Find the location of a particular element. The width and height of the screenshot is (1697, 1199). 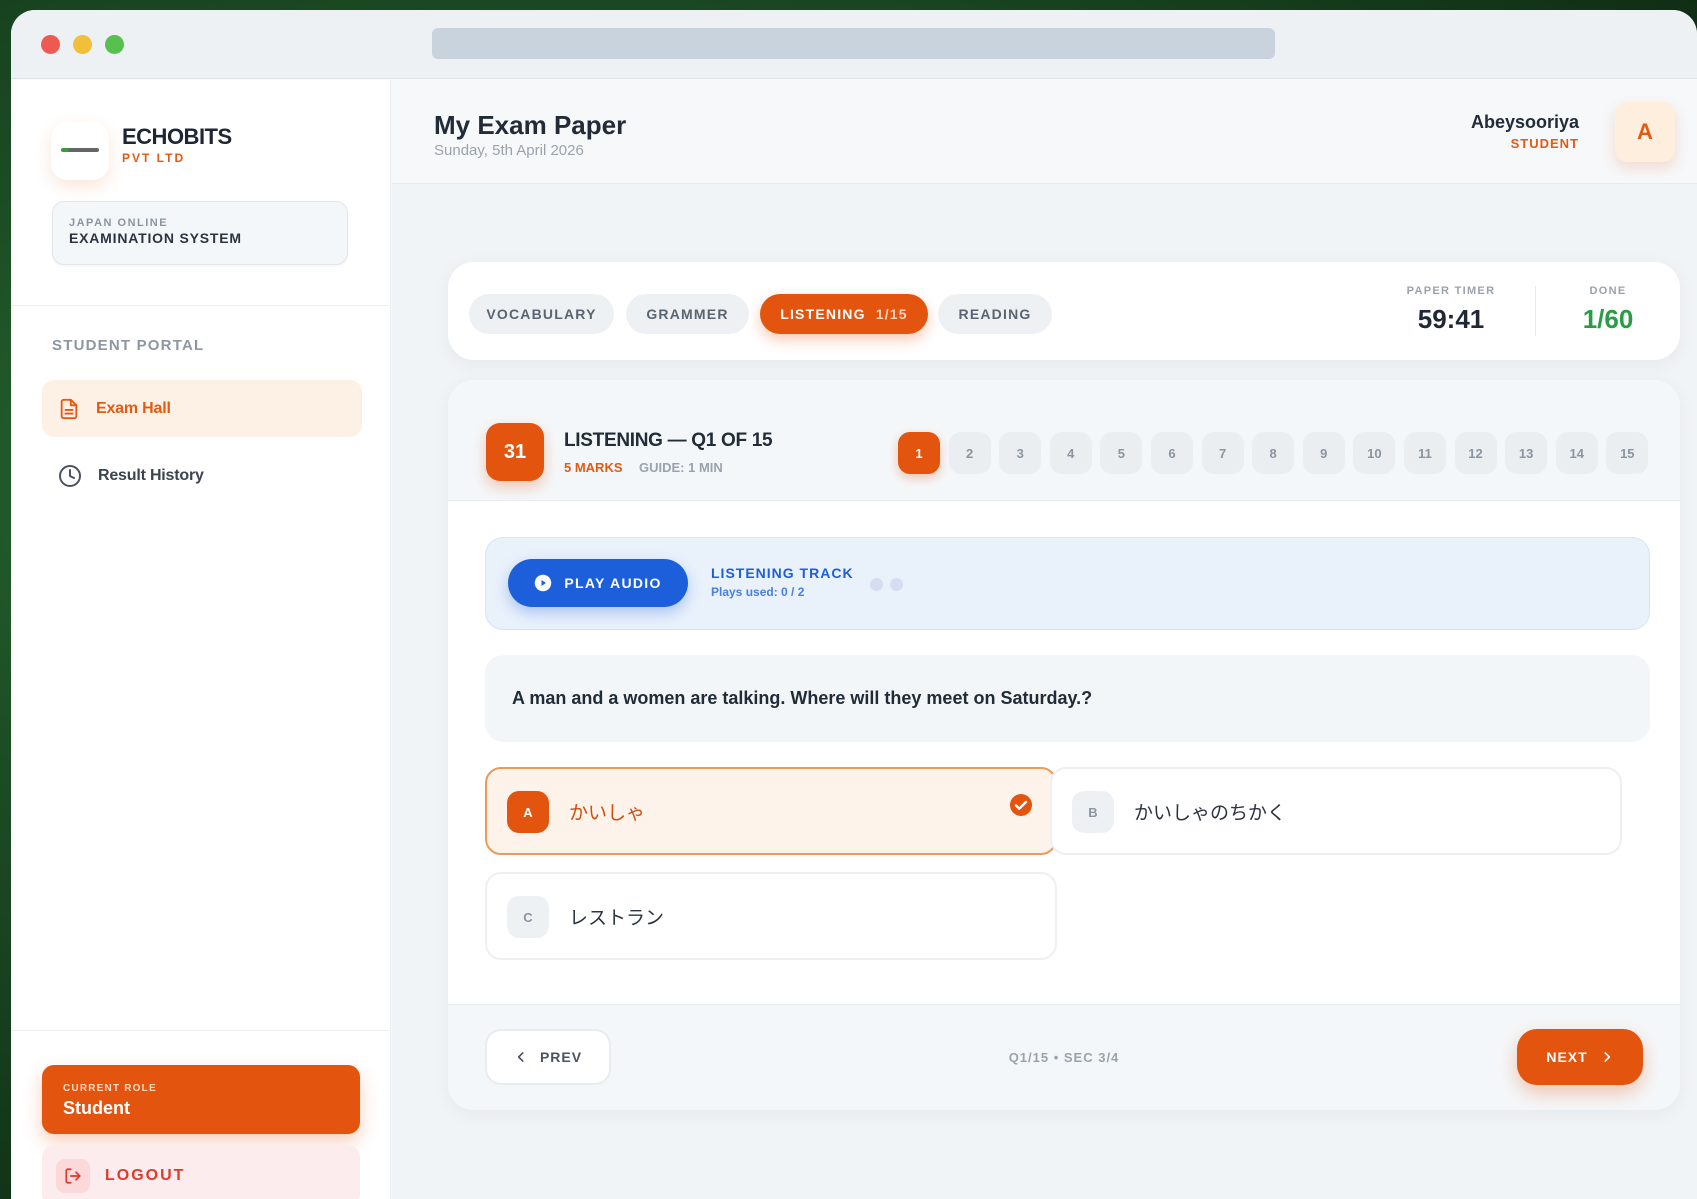

system-name: EXAMINATION SYSTEM is located at coordinates (155, 238).